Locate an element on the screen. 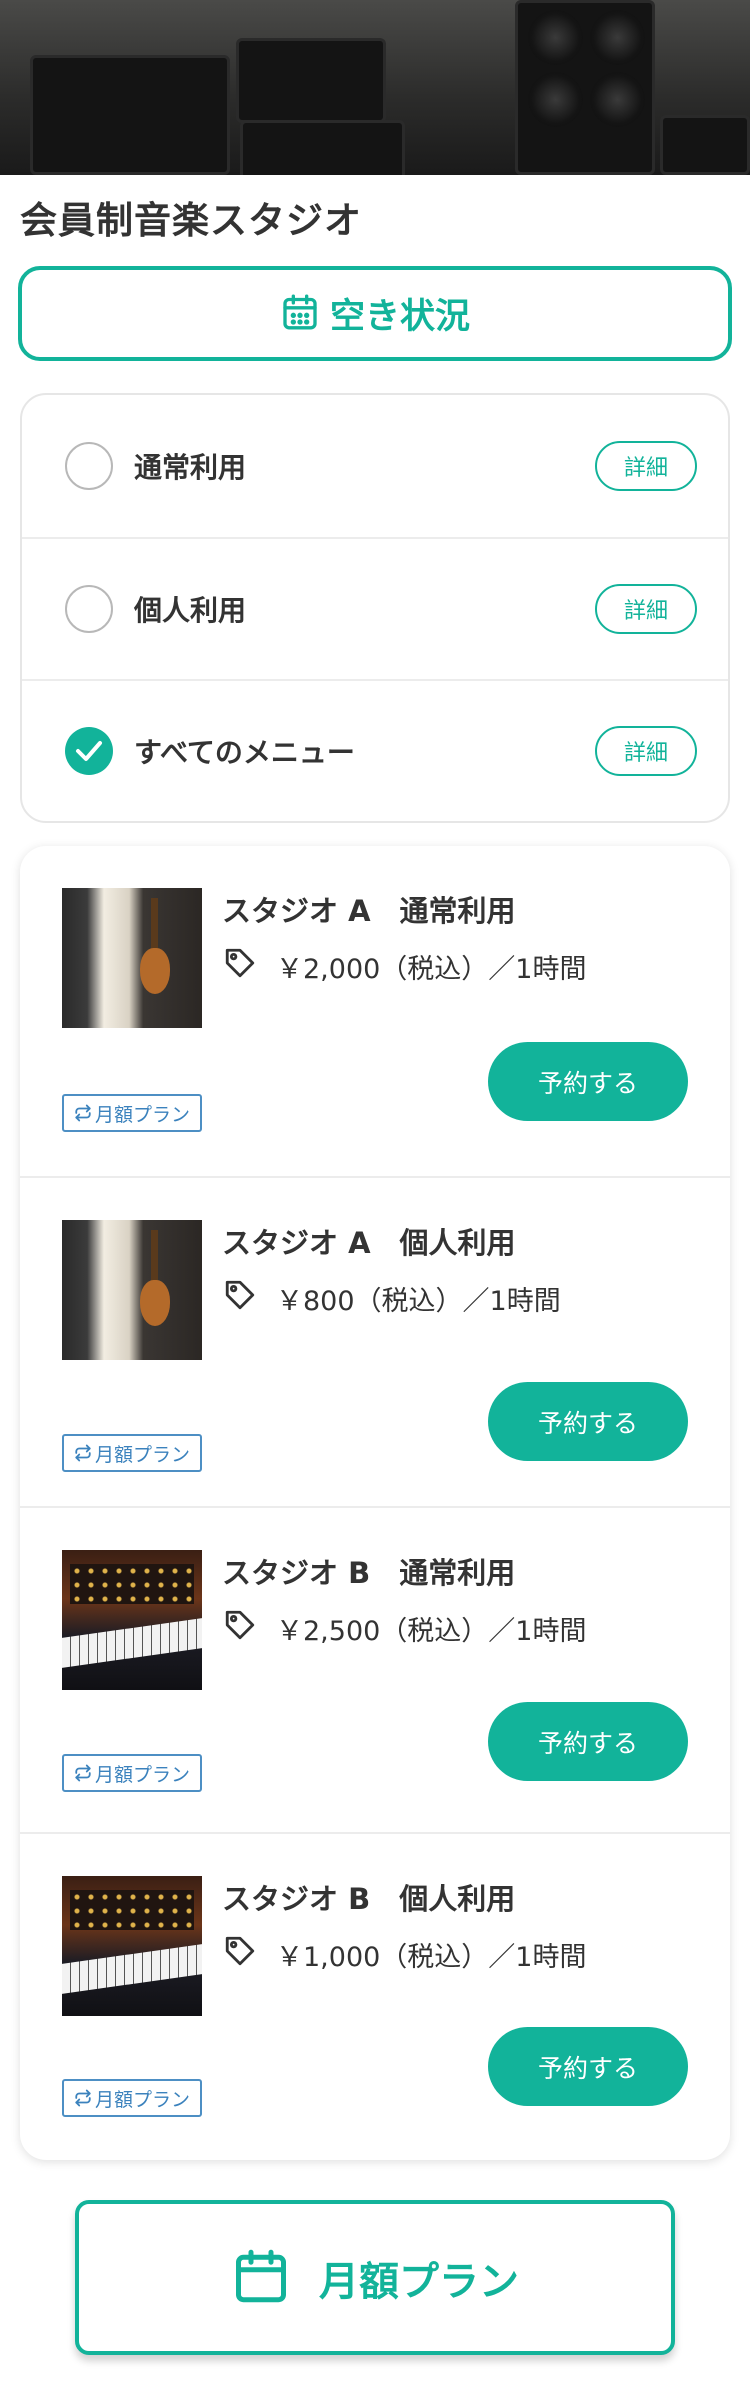 The image size is (750, 2402). menu-option-regular: 通常利用 詳細 is located at coordinates (375, 466).